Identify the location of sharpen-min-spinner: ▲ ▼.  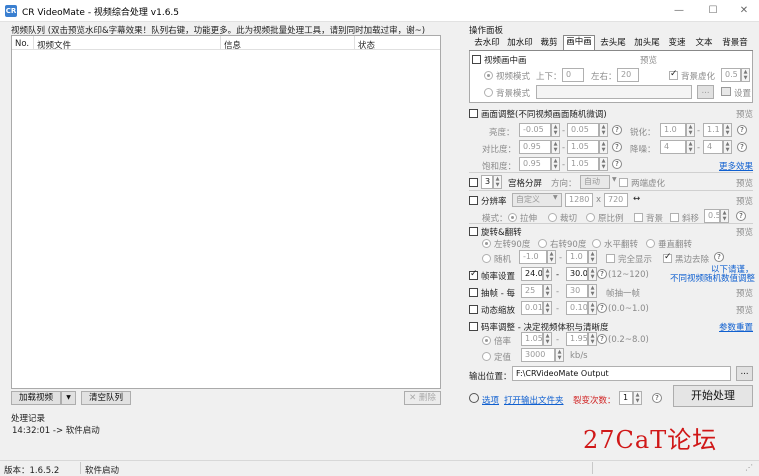
(690, 130).